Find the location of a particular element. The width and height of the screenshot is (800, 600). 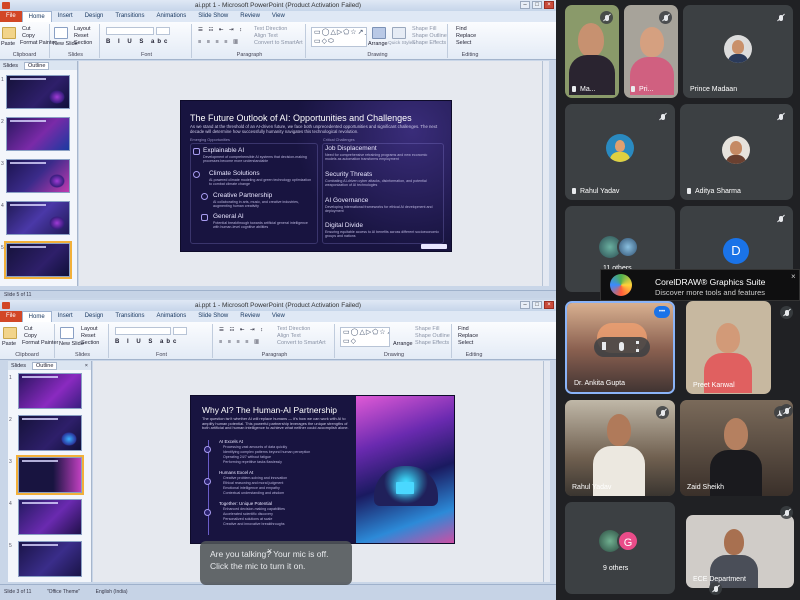

more-options-button is located at coordinates (637, 346).